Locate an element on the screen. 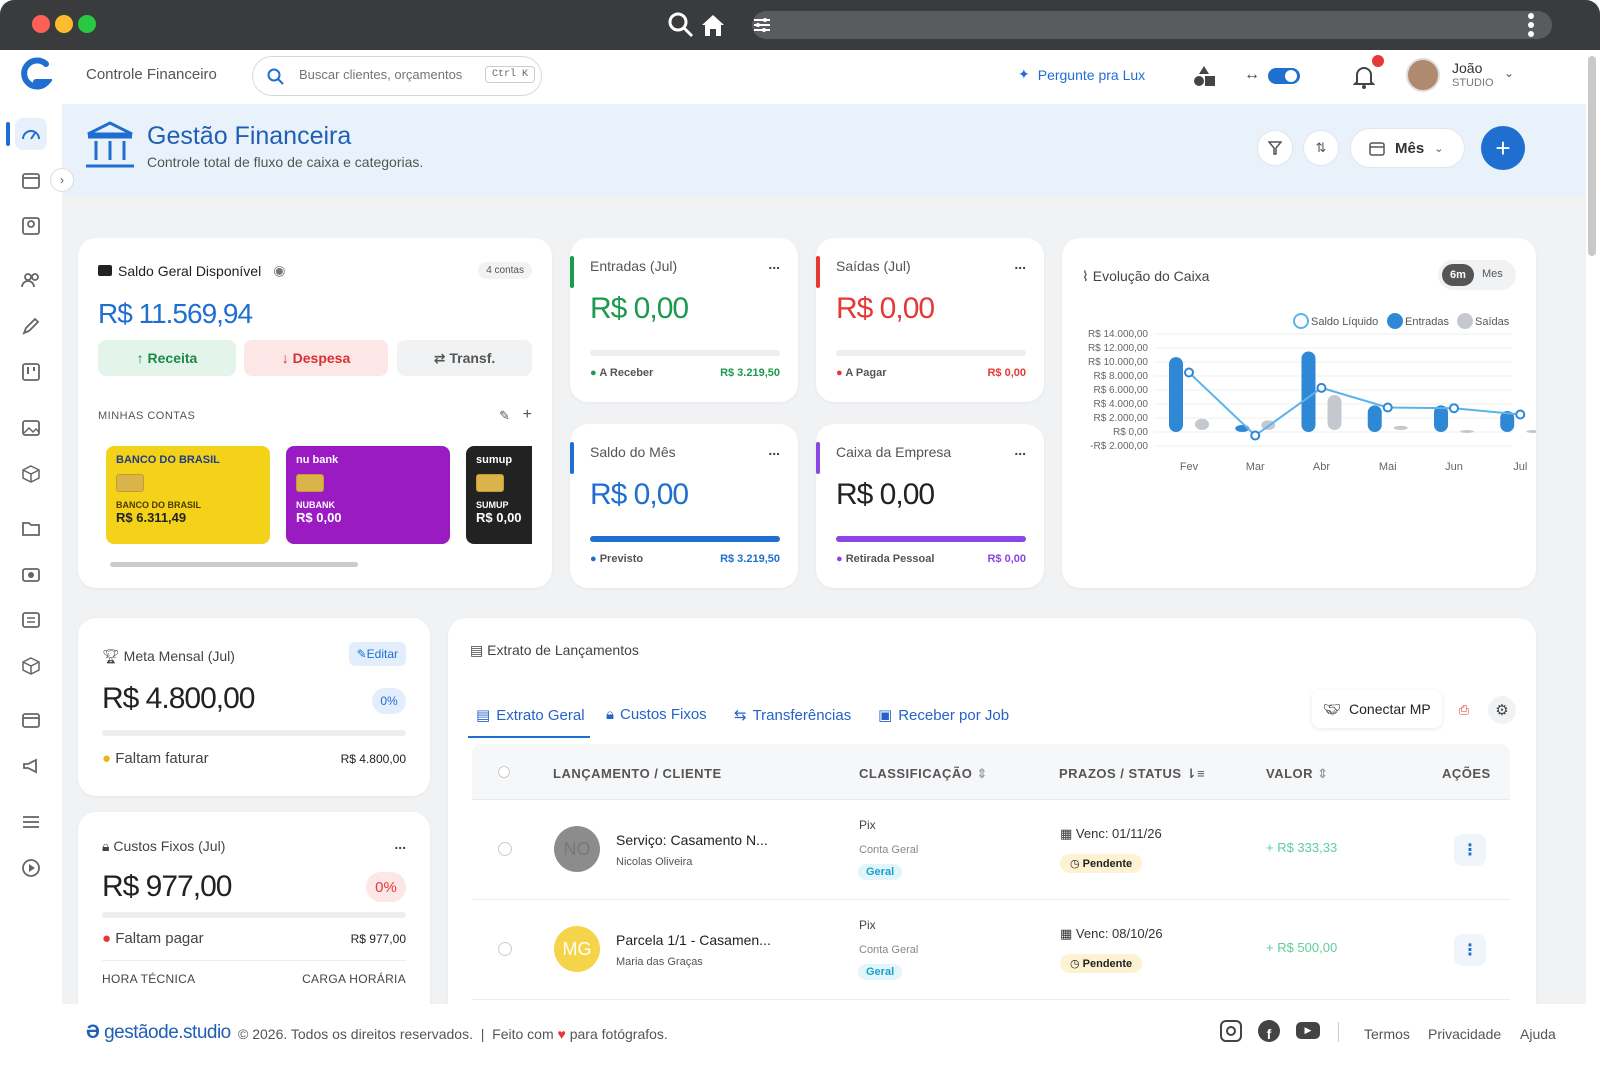 The height and width of the screenshot is (1078, 1600). lock-icon: 🔒︎ is located at coordinates (108, 846).